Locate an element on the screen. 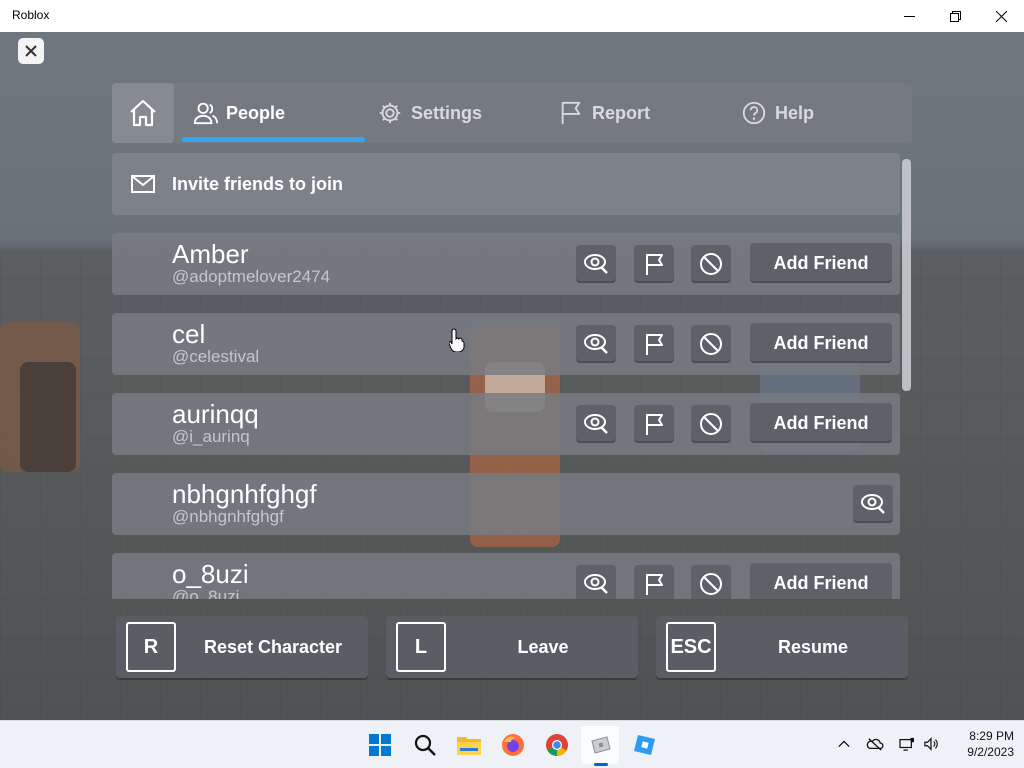  player-handle: @celestival is located at coordinates (216, 356).